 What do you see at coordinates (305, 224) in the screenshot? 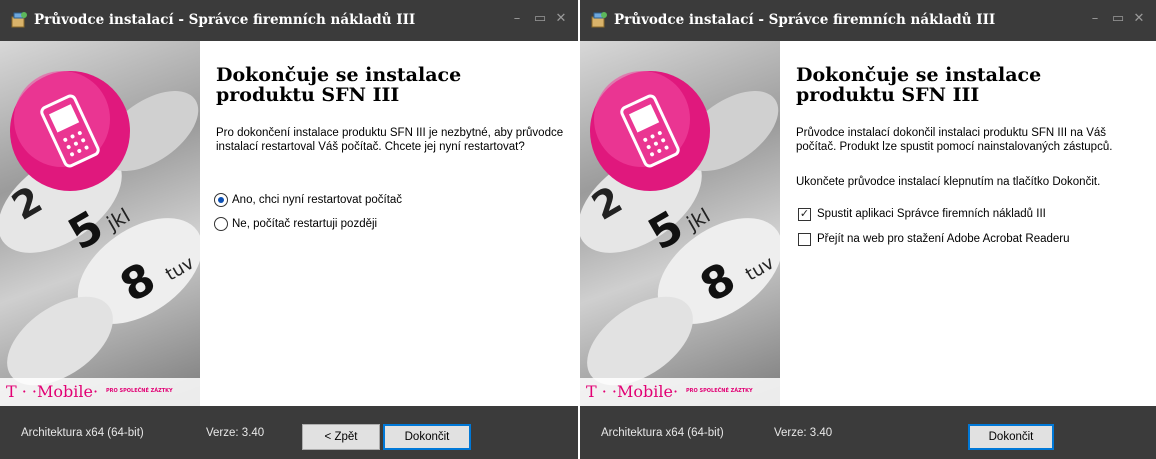
I see `radio-label: Ne, počítač restartuji později` at bounding box center [305, 224].